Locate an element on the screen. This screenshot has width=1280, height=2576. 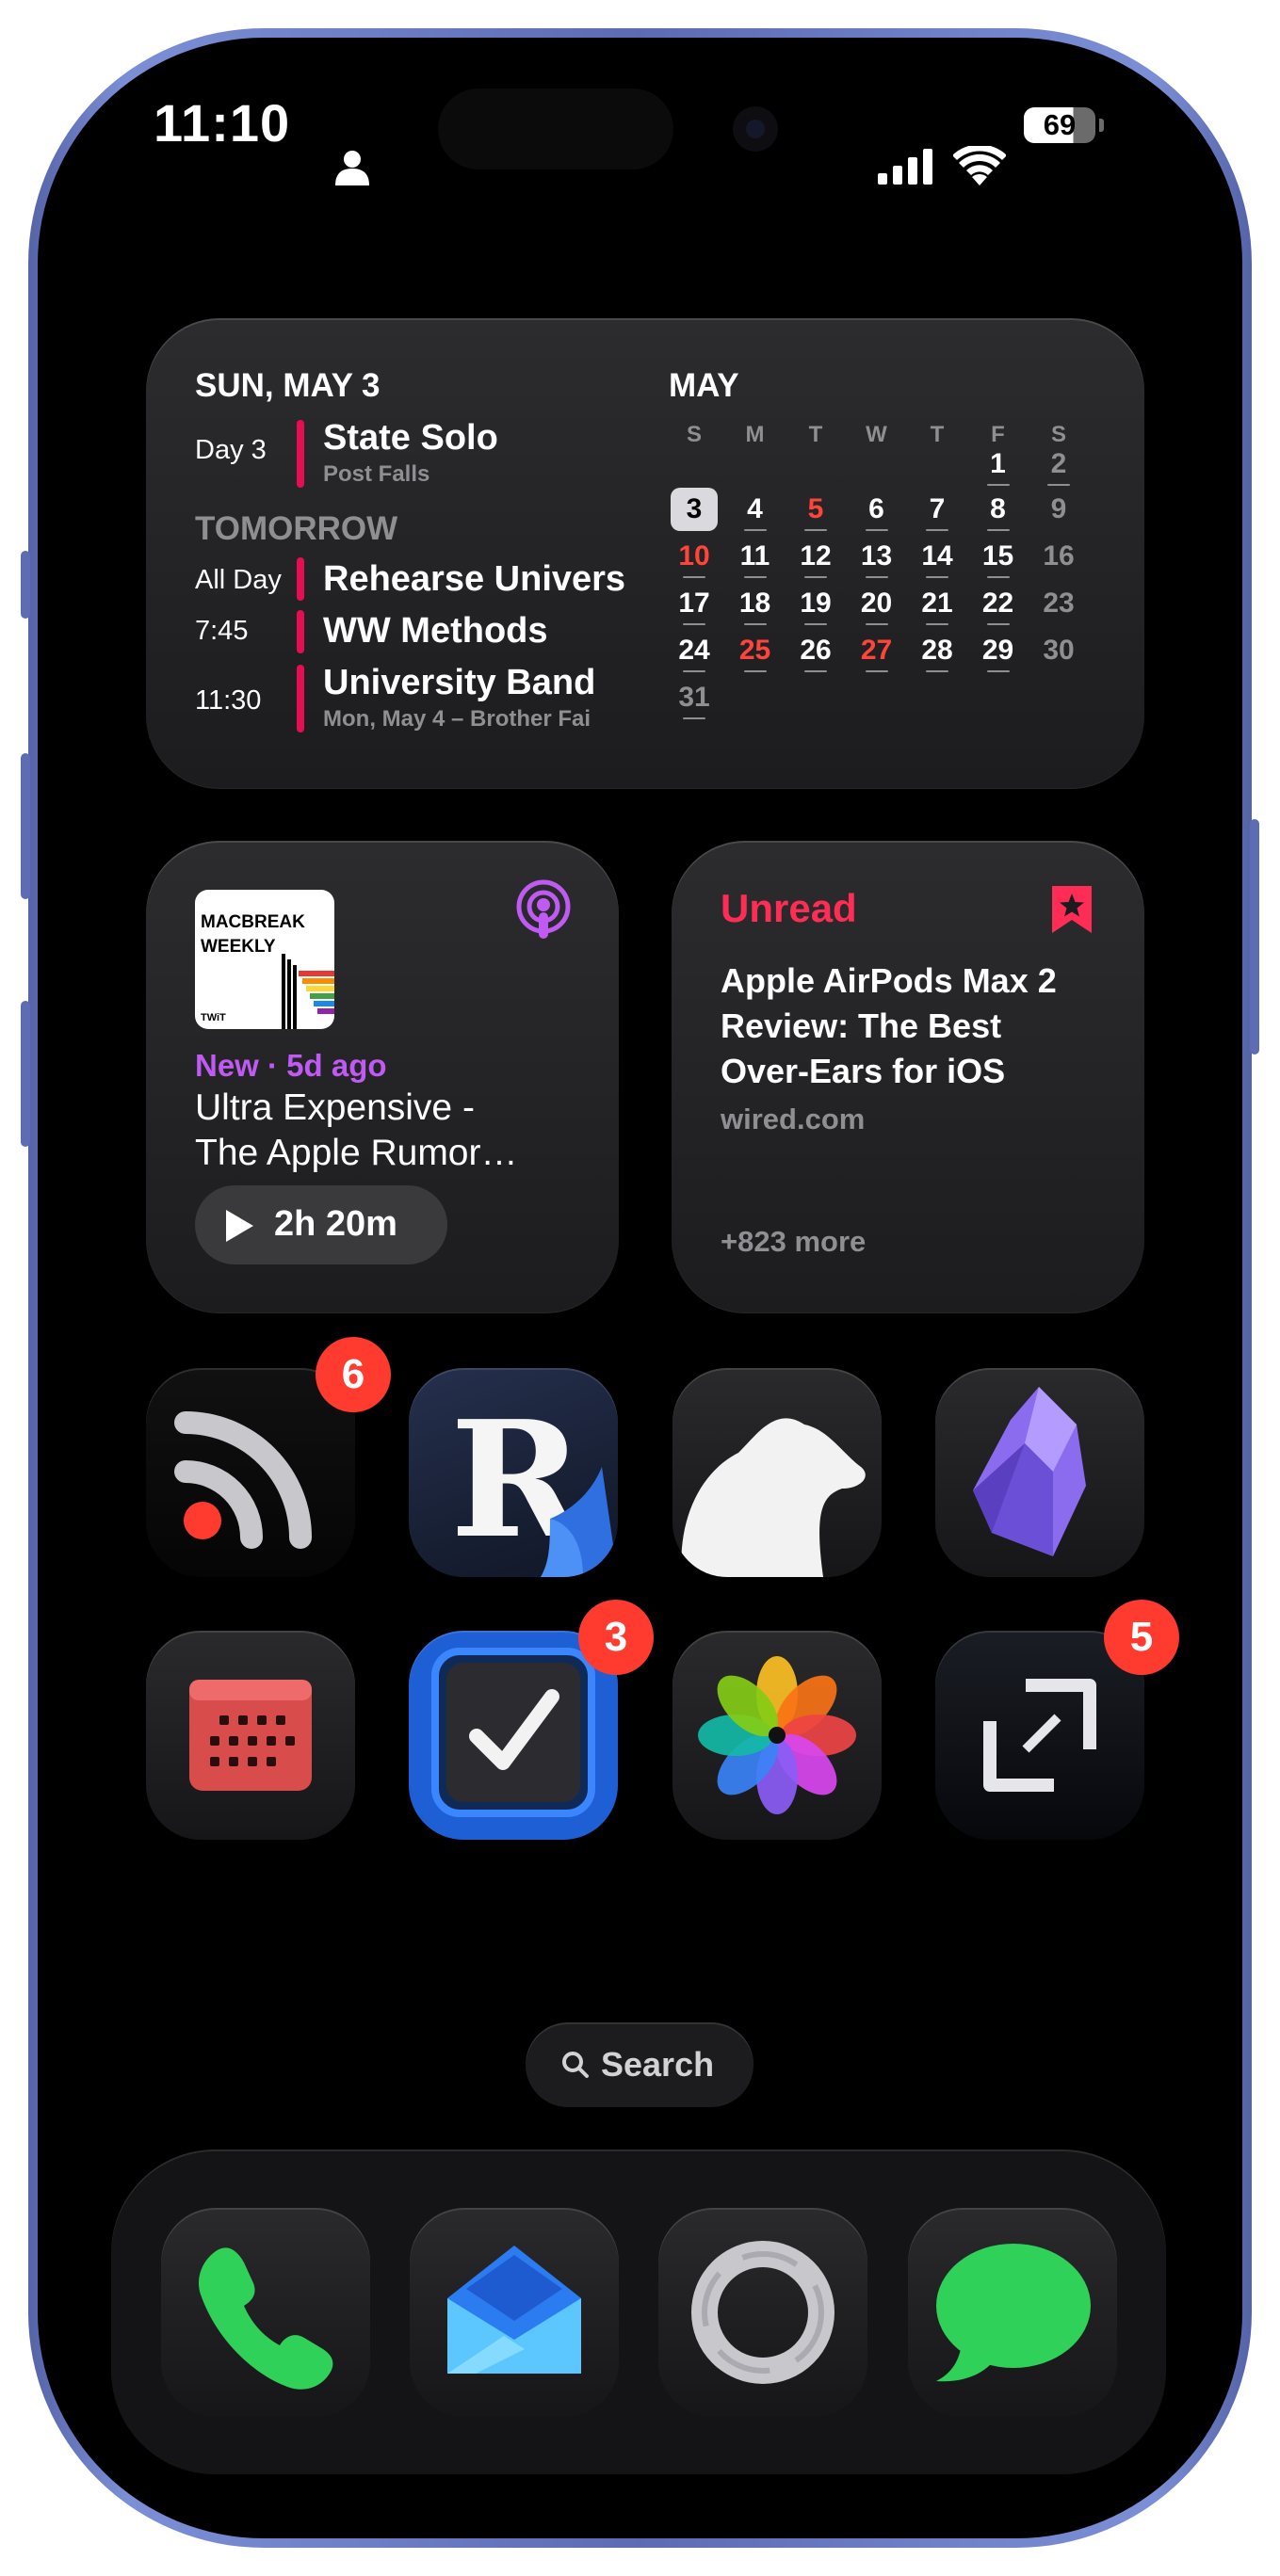
bear-app is located at coordinates (777, 1472).